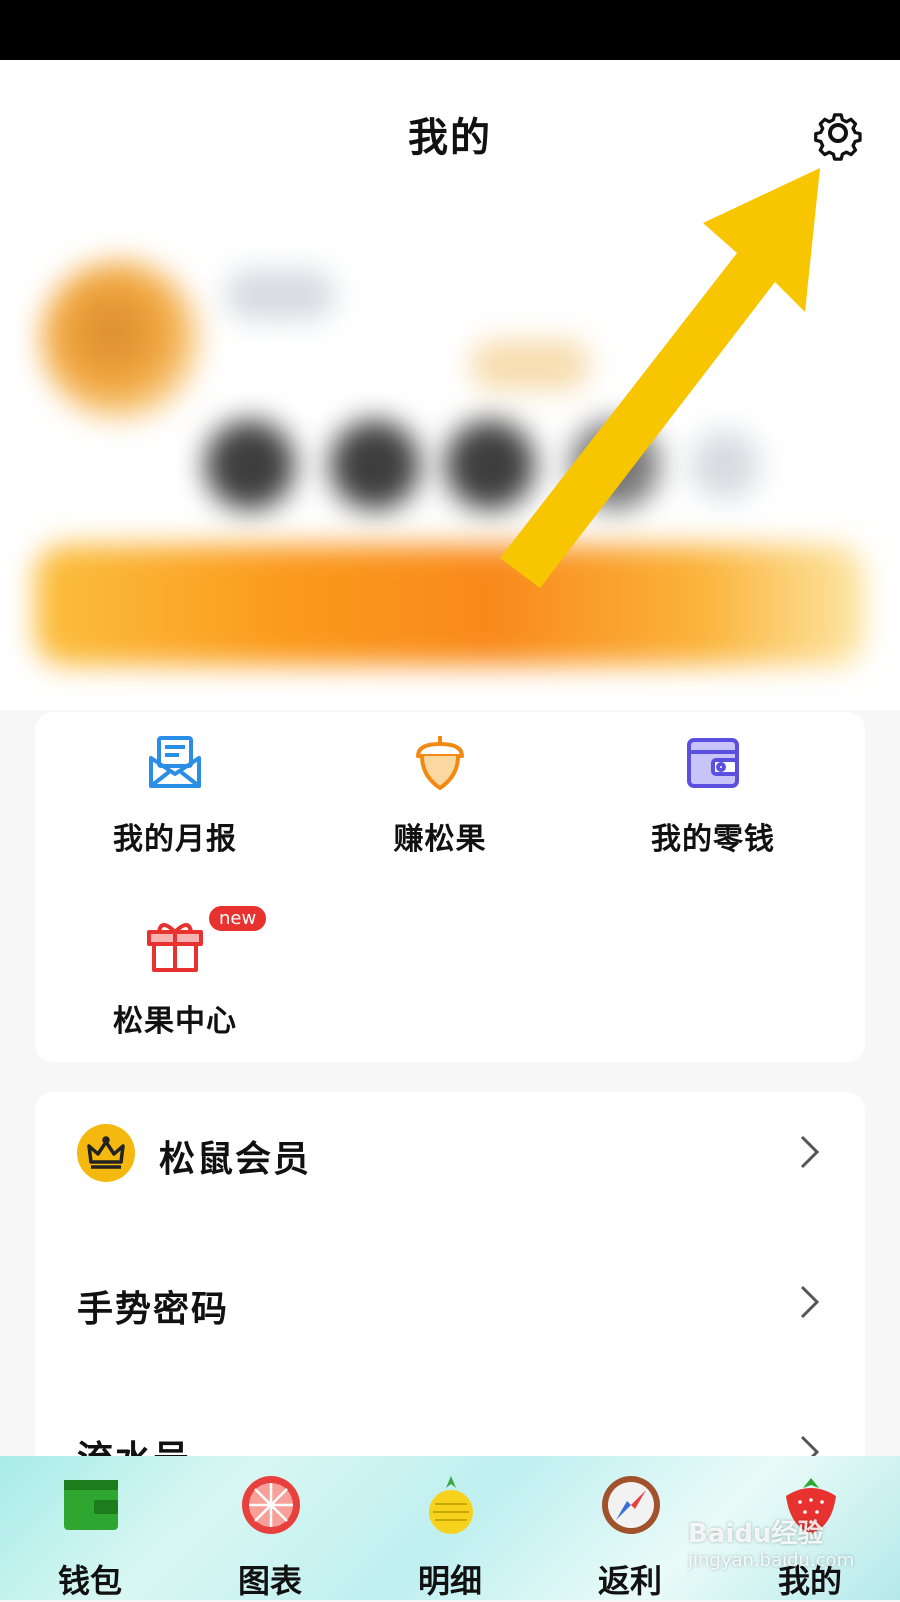 The height and width of the screenshot is (1602, 900). I want to click on settings-row-label: 手势密码, so click(153, 1309).